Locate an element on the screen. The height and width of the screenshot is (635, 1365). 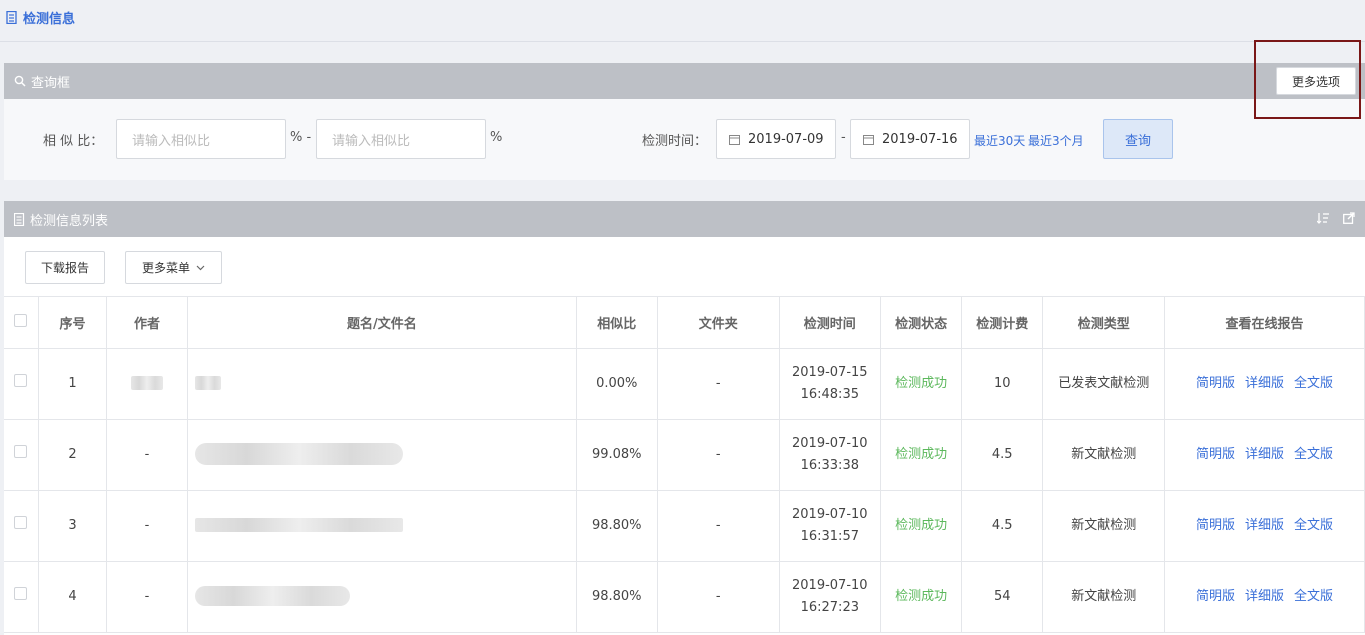
column-header: 作者 is located at coordinates (147, 323).